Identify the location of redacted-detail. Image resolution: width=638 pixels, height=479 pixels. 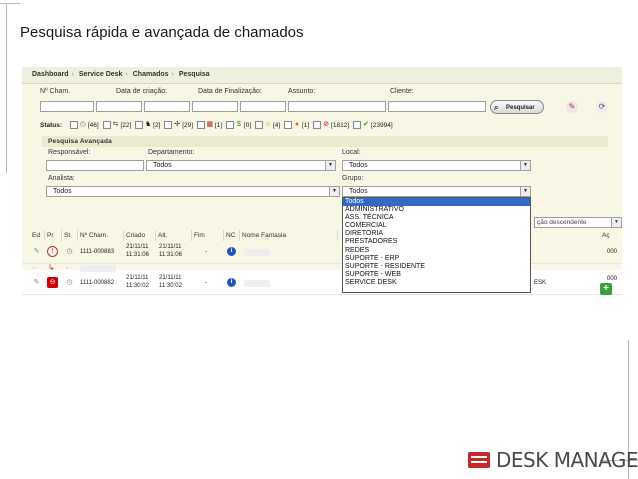
(98, 268).